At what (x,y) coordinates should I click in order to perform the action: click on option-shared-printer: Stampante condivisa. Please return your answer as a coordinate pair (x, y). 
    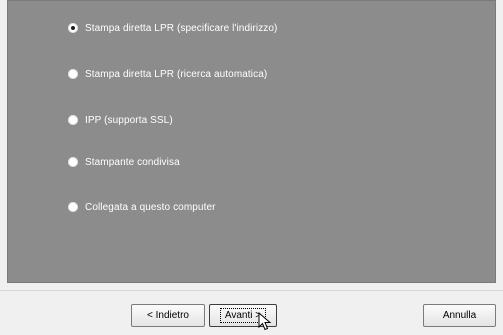
    Looking at the image, I should click on (124, 162).